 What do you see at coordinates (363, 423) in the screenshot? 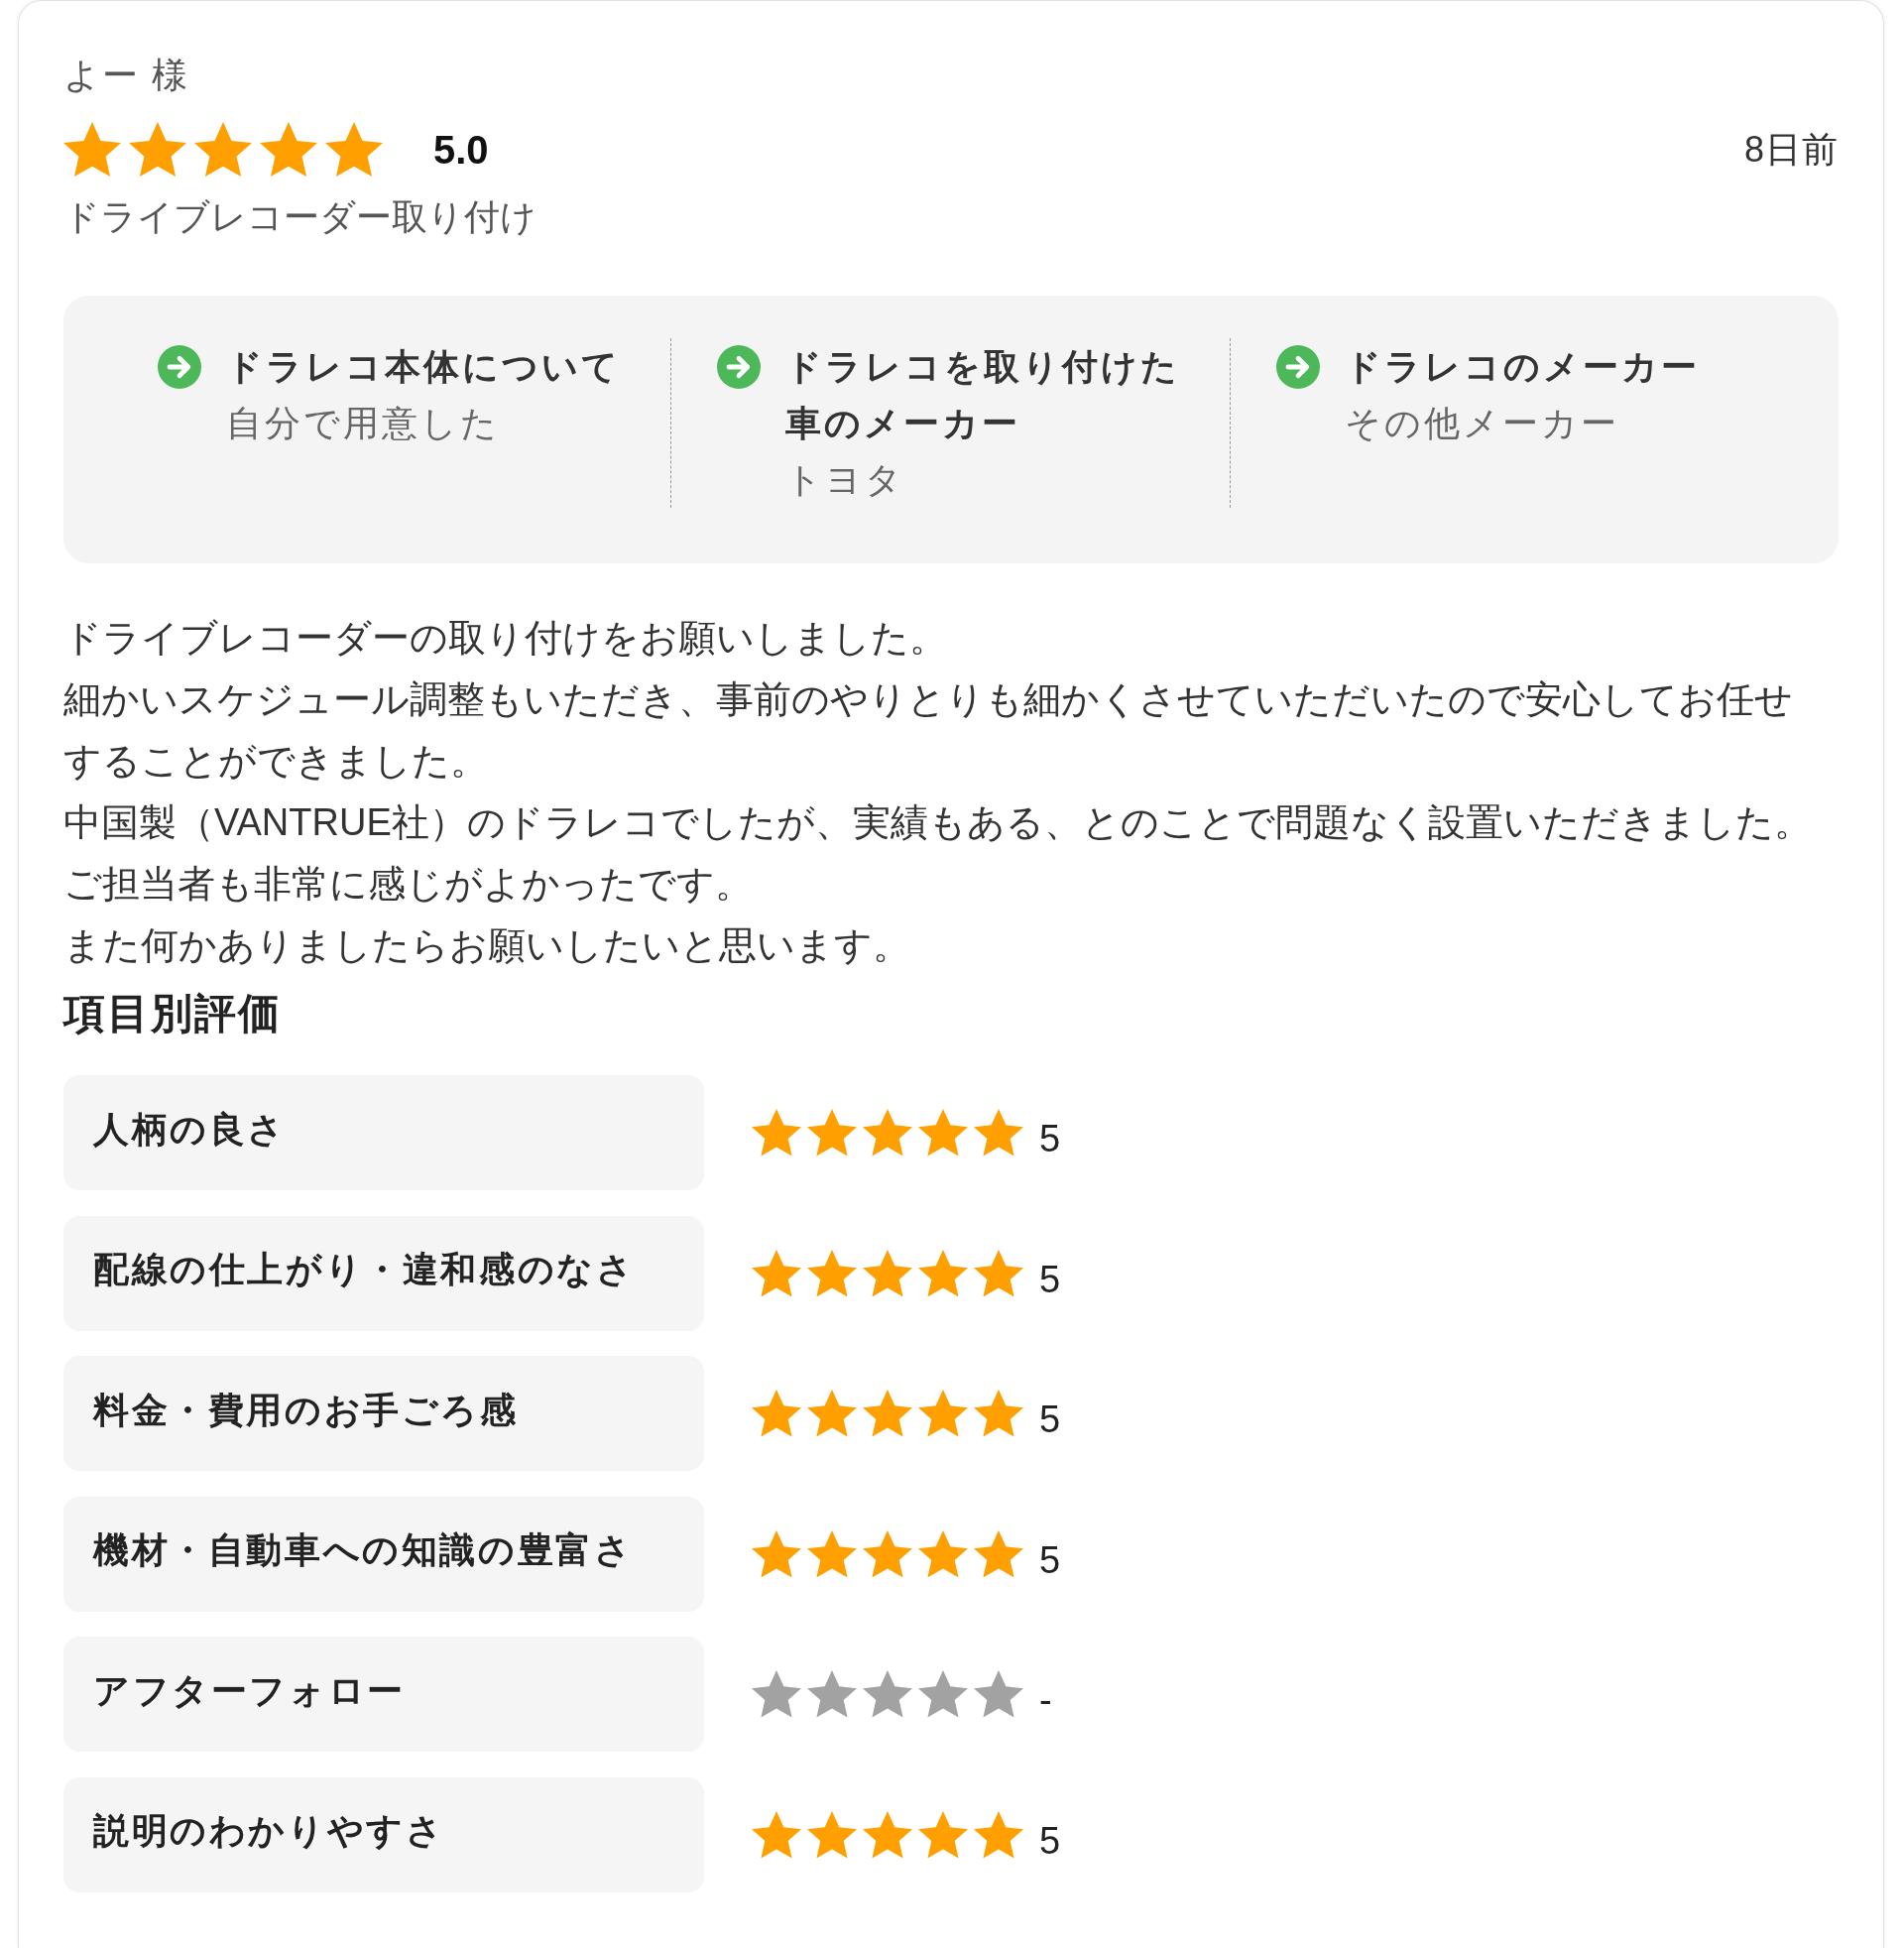
I see `detail-value: 自分で用意した` at bounding box center [363, 423].